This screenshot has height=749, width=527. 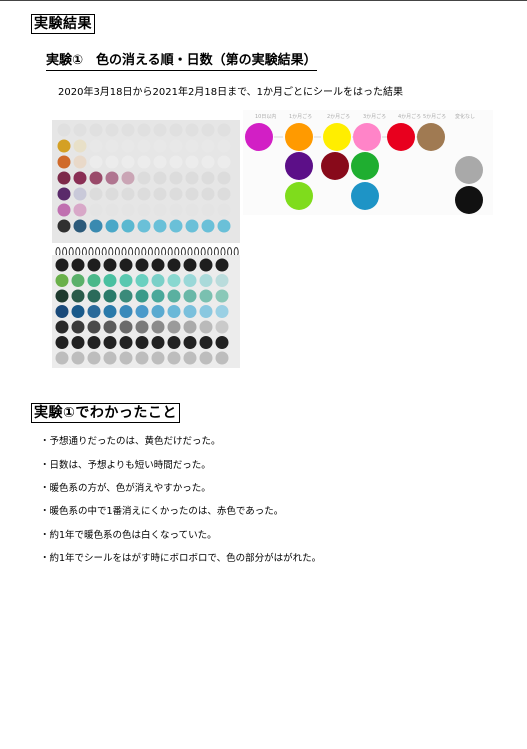 I want to click on label-nochange: 変化なし, so click(x=465, y=117).